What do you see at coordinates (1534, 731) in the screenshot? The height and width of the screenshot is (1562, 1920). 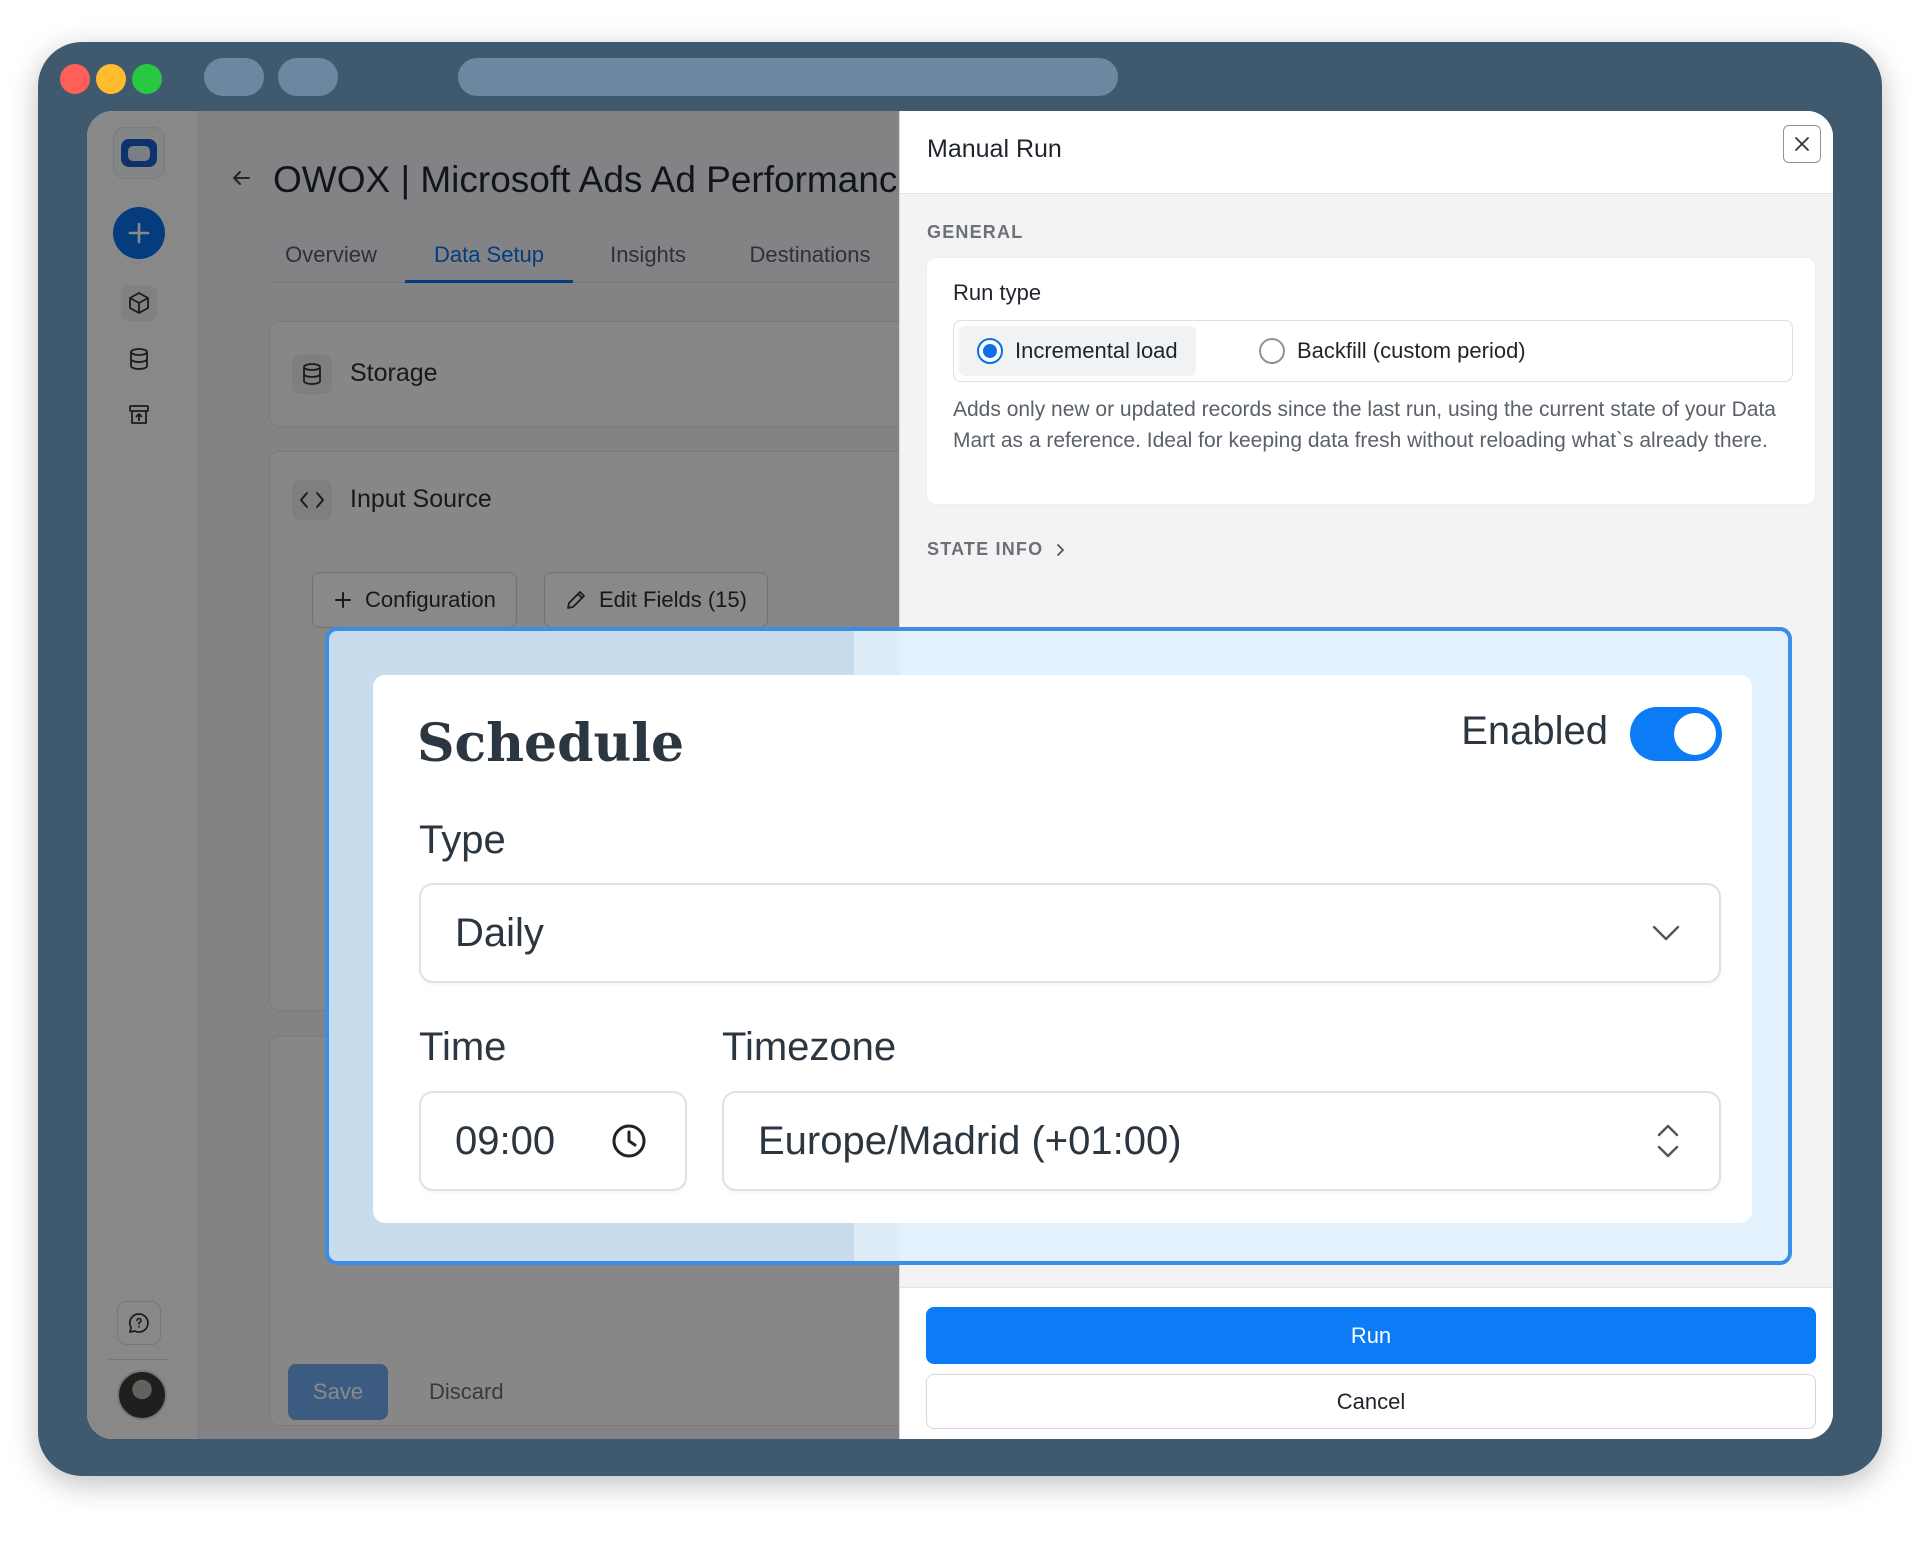 I see `enabled-label: Enabled` at bounding box center [1534, 731].